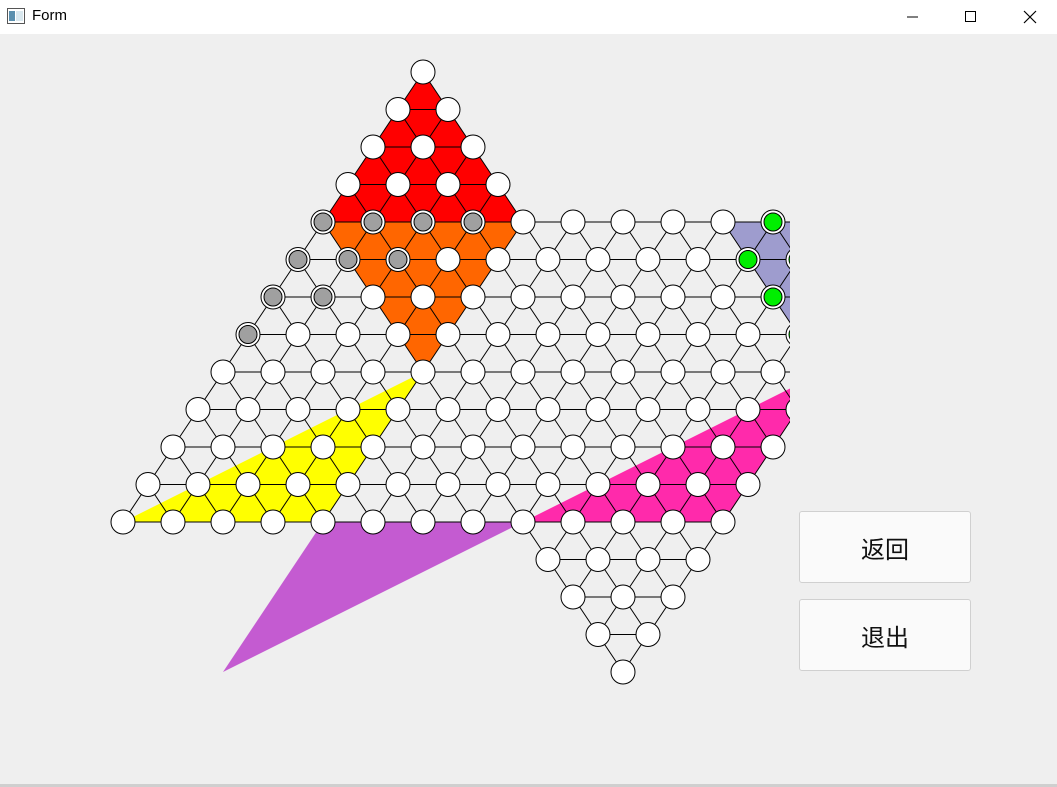 Image resolution: width=1057 pixels, height=787 pixels. Describe the element at coordinates (885, 547) in the screenshot. I see `back-button: 返回` at that location.